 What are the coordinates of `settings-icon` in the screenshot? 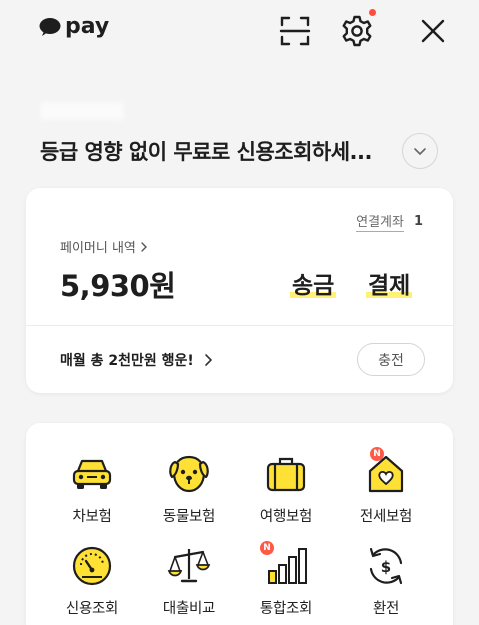 It's located at (357, 31).